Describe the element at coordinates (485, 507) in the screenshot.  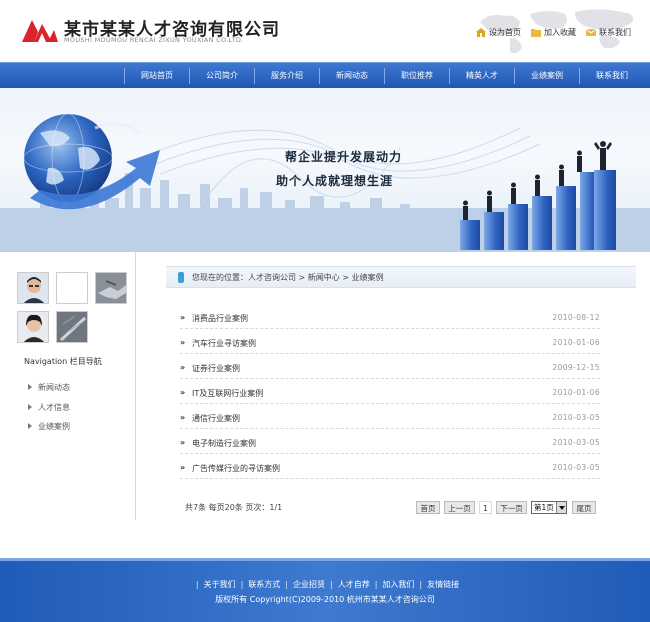
I see `current-page-number: 1` at that location.